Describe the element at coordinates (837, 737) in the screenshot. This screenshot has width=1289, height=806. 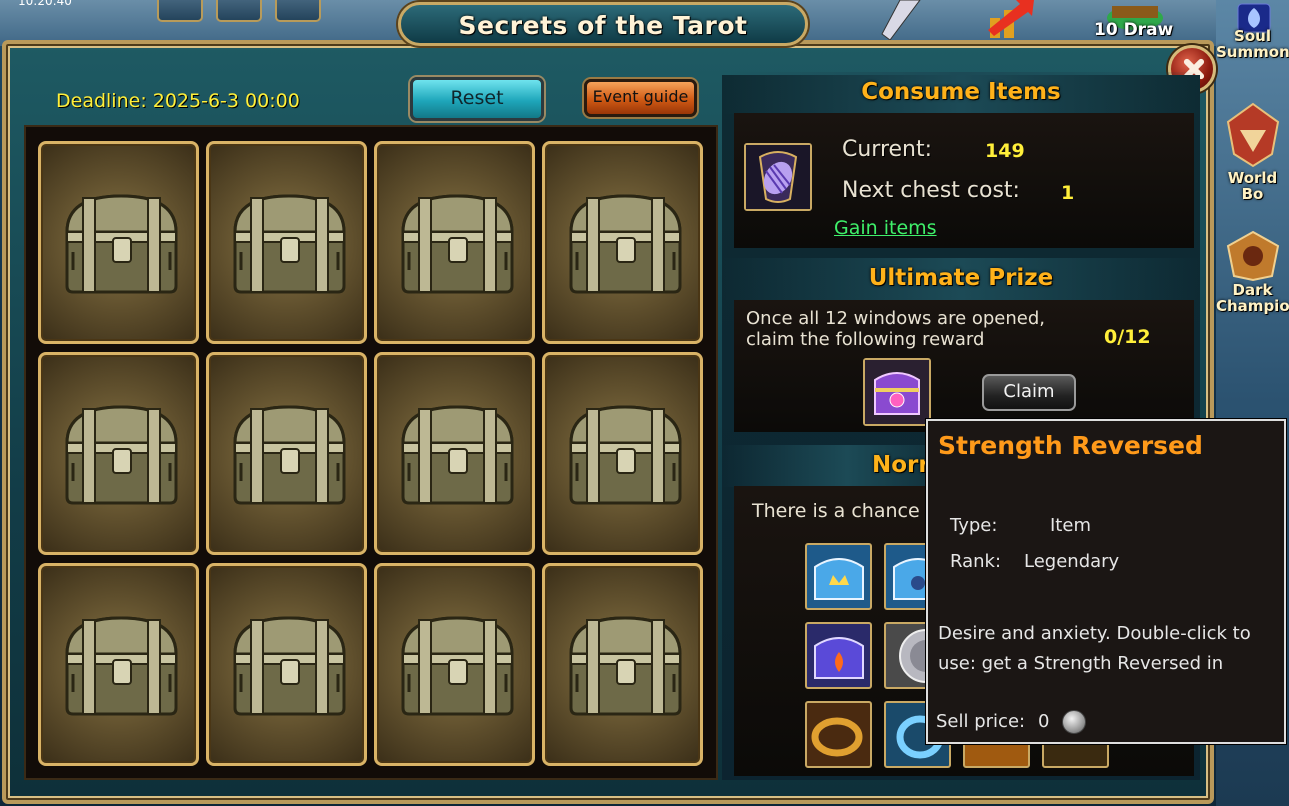
I see `gold-ring-icon` at that location.